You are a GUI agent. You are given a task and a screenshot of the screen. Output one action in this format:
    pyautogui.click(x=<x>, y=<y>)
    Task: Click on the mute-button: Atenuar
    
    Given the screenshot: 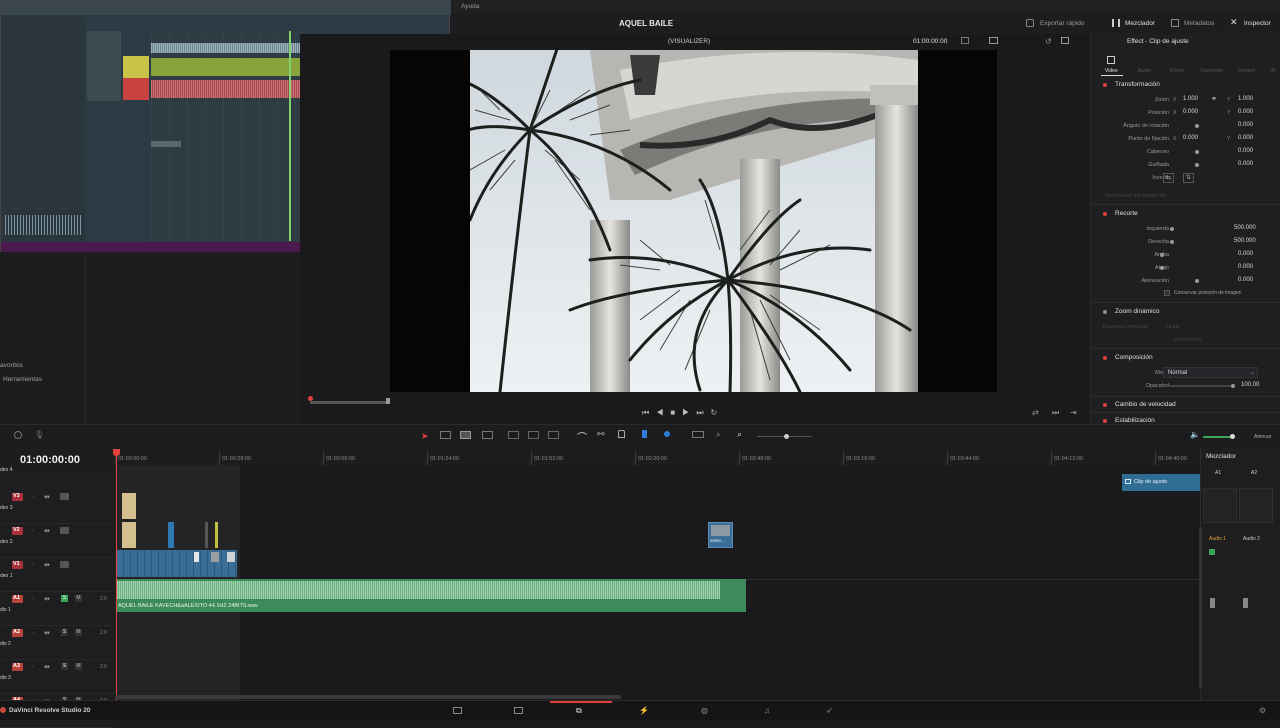 What is the action you would take?
    pyautogui.click(x=1263, y=437)
    